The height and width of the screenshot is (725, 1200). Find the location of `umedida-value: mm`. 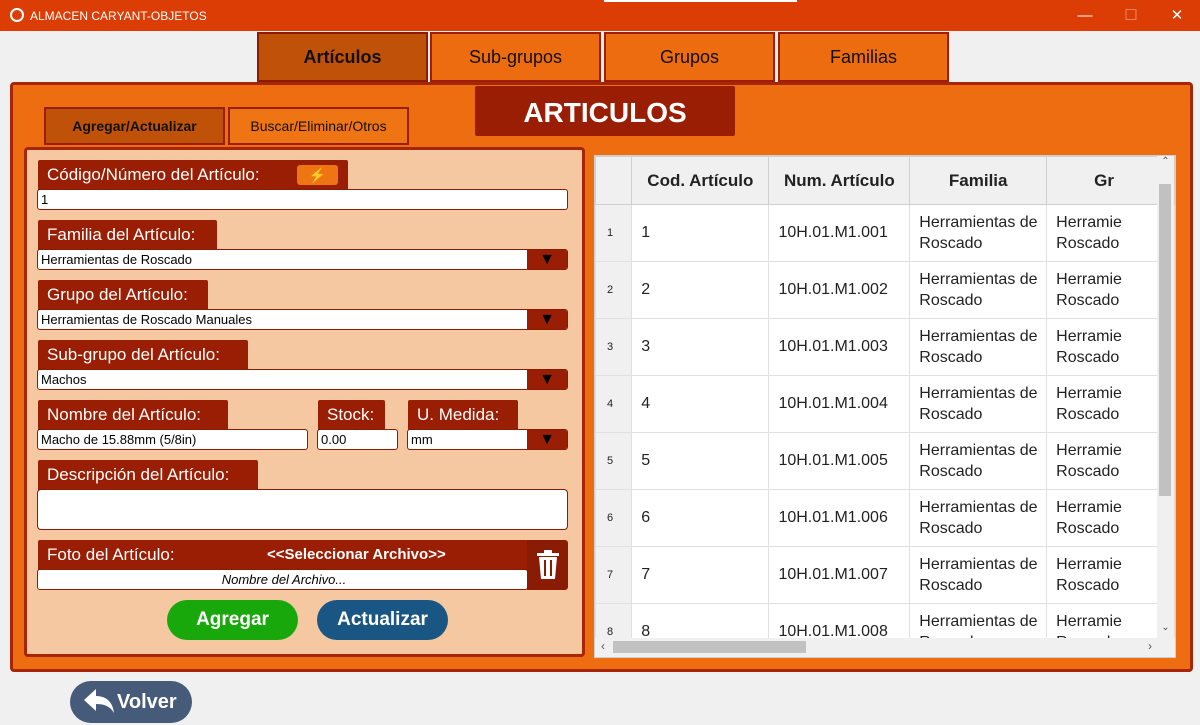

umedida-value: mm is located at coordinates (422, 439).